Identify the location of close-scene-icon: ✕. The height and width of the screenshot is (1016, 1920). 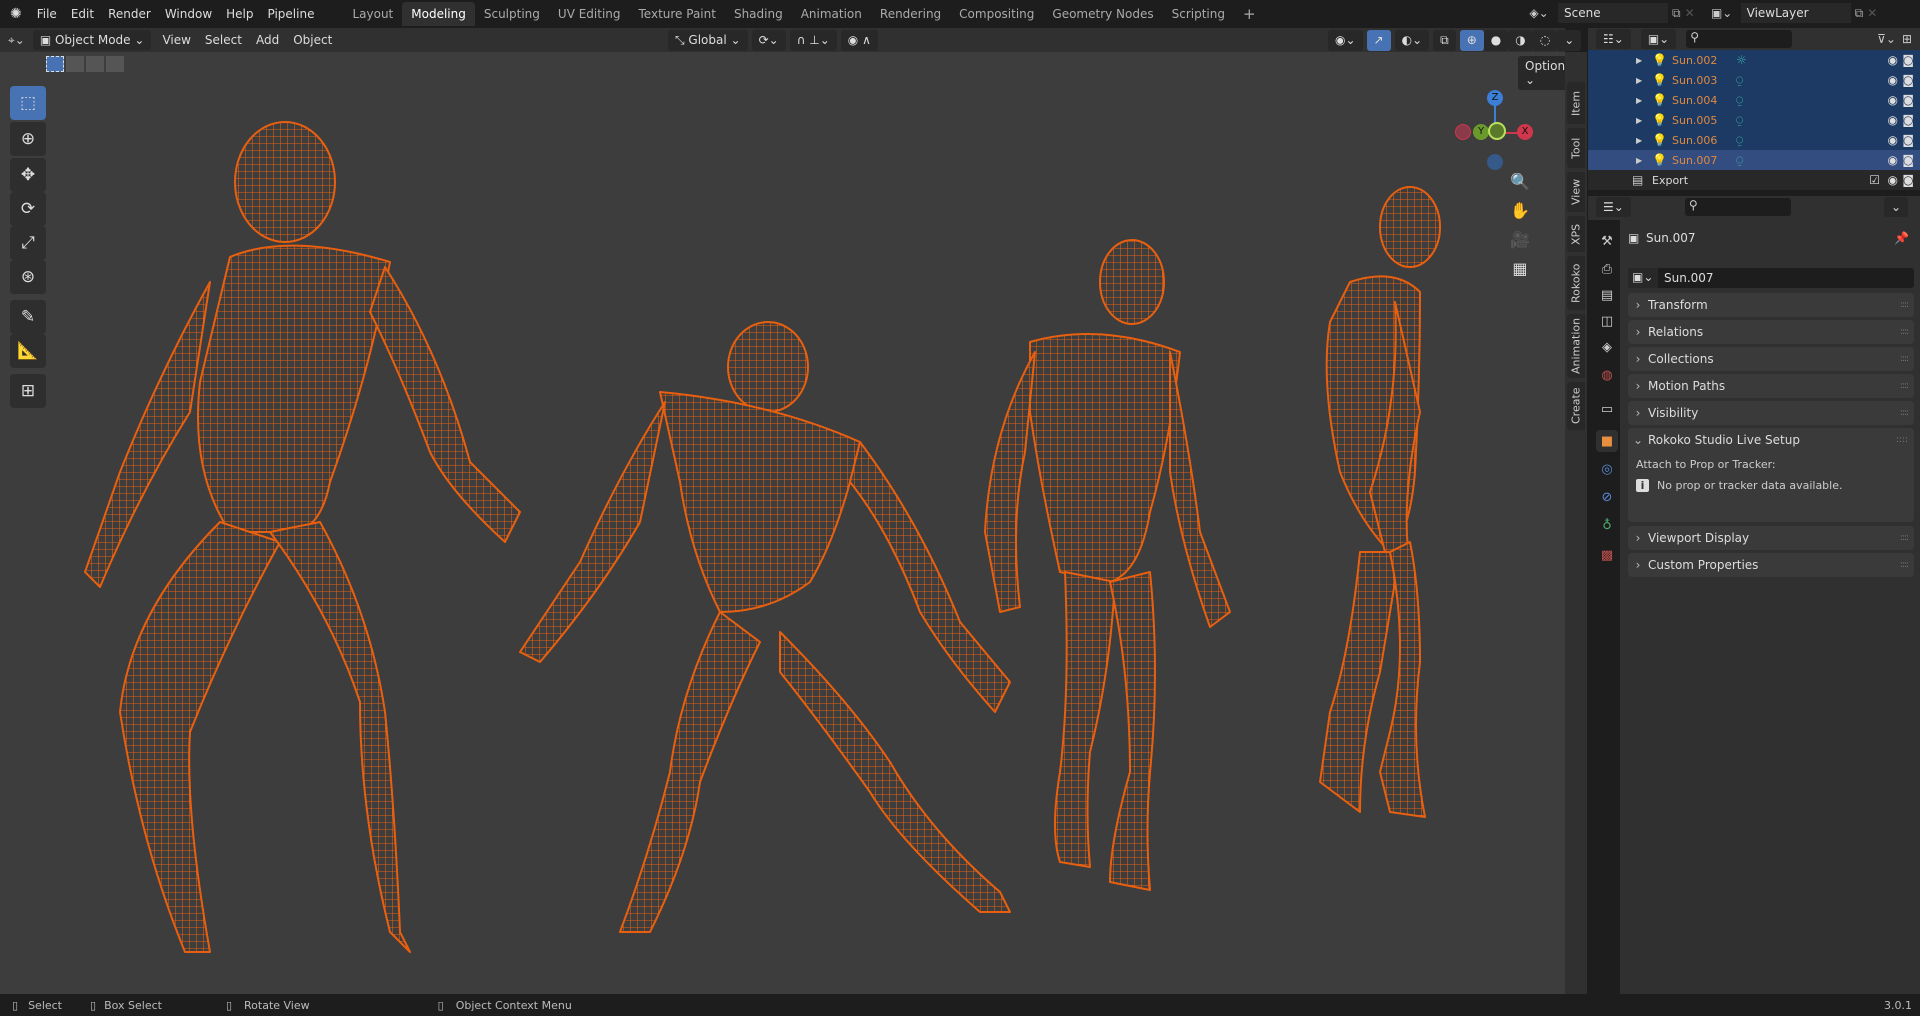
(1690, 13).